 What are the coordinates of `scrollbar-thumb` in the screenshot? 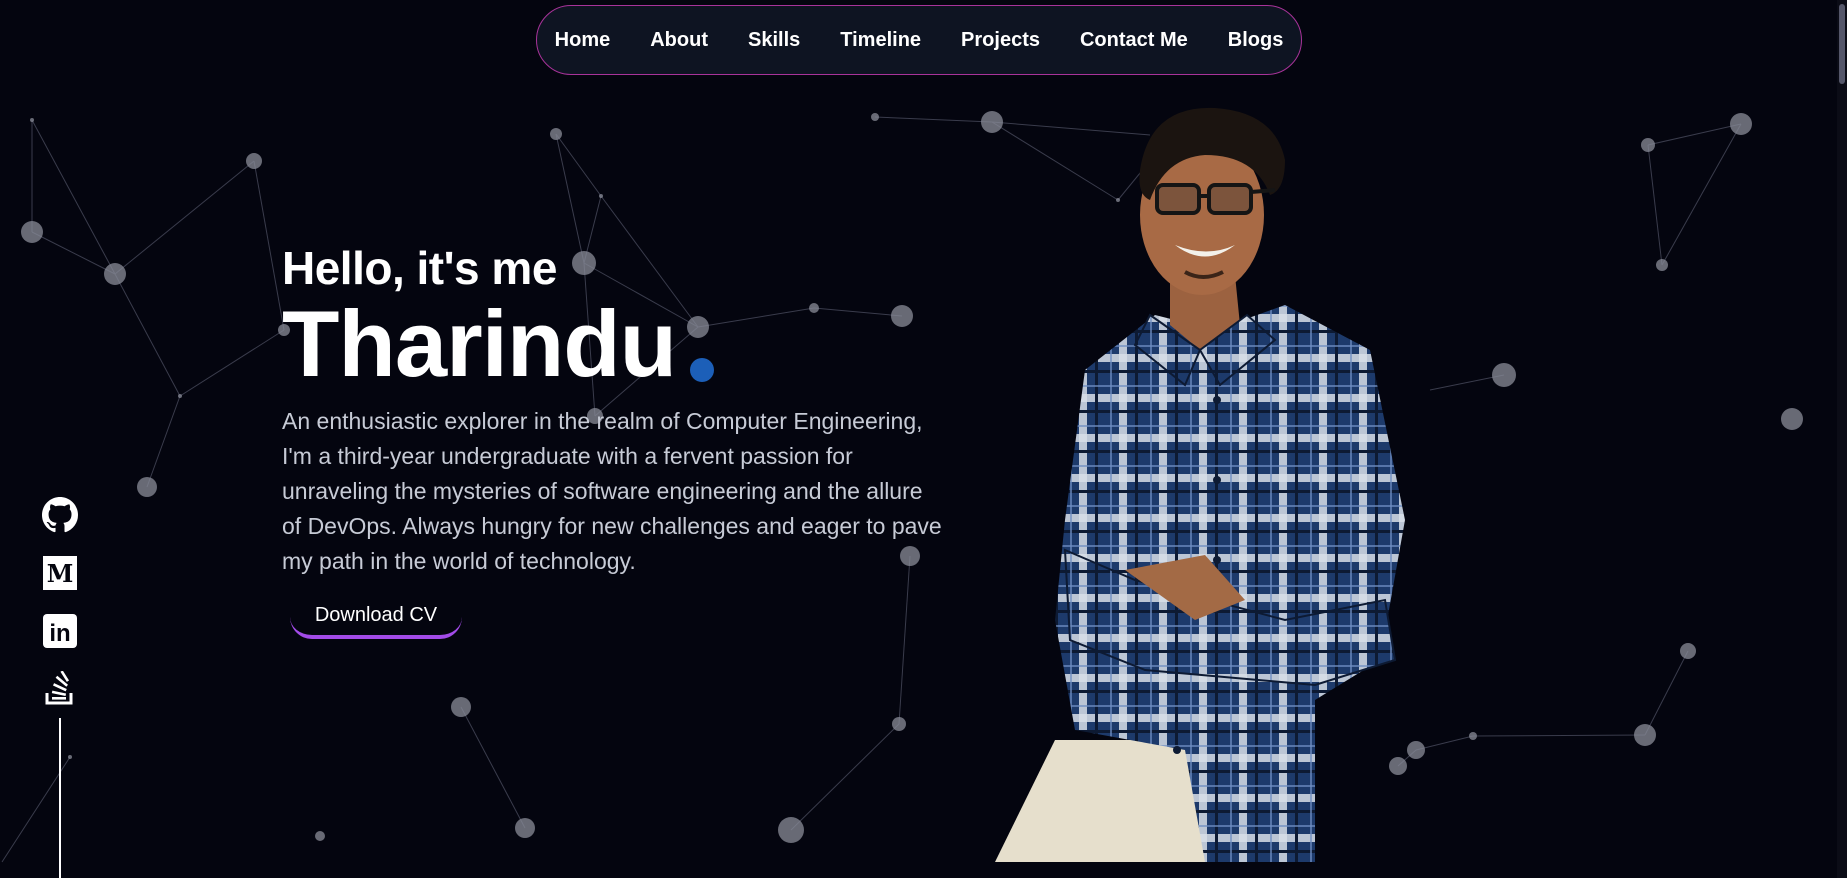 It's located at (1842, 44).